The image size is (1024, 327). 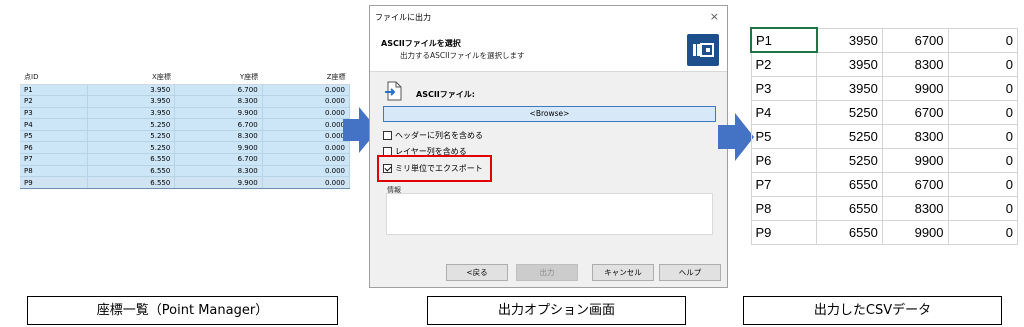 What do you see at coordinates (54, 148) in the screenshot?
I see `table-cell: P6` at bounding box center [54, 148].